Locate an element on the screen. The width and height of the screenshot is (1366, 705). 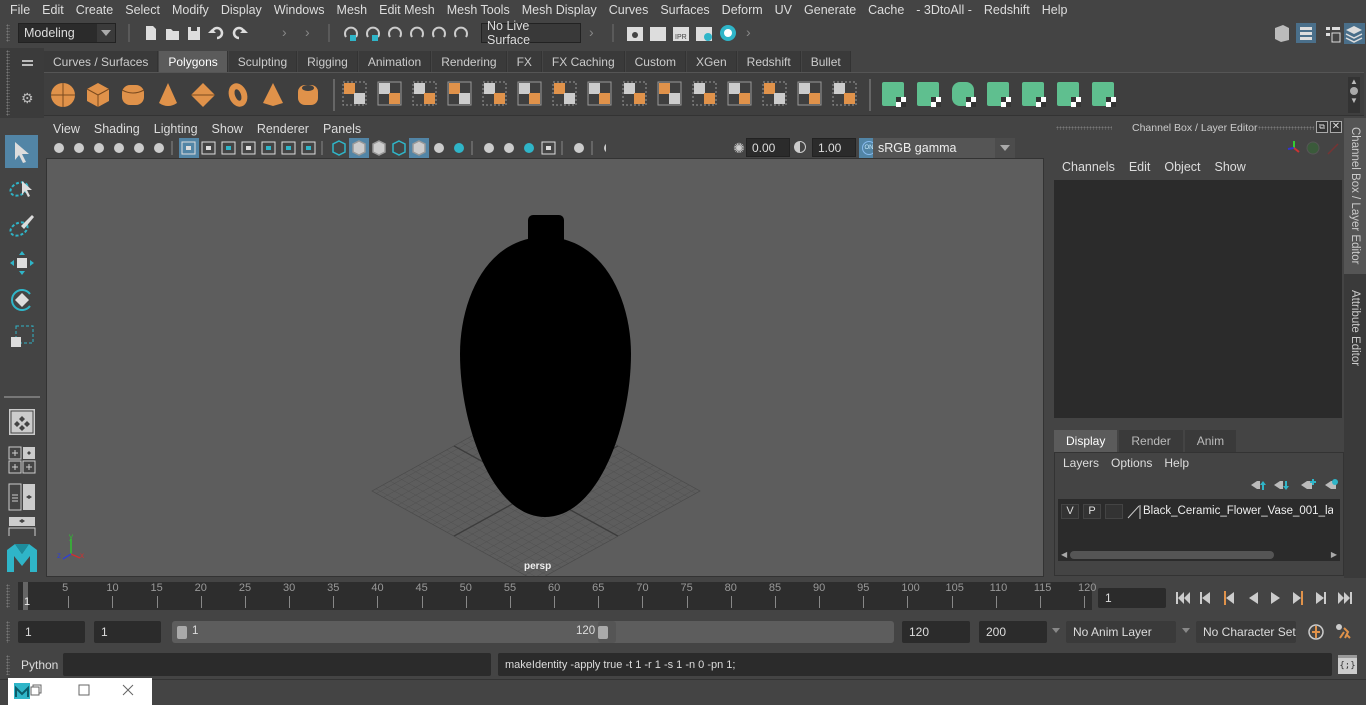
move-layer-down-icon is located at coordinates (1281, 485).